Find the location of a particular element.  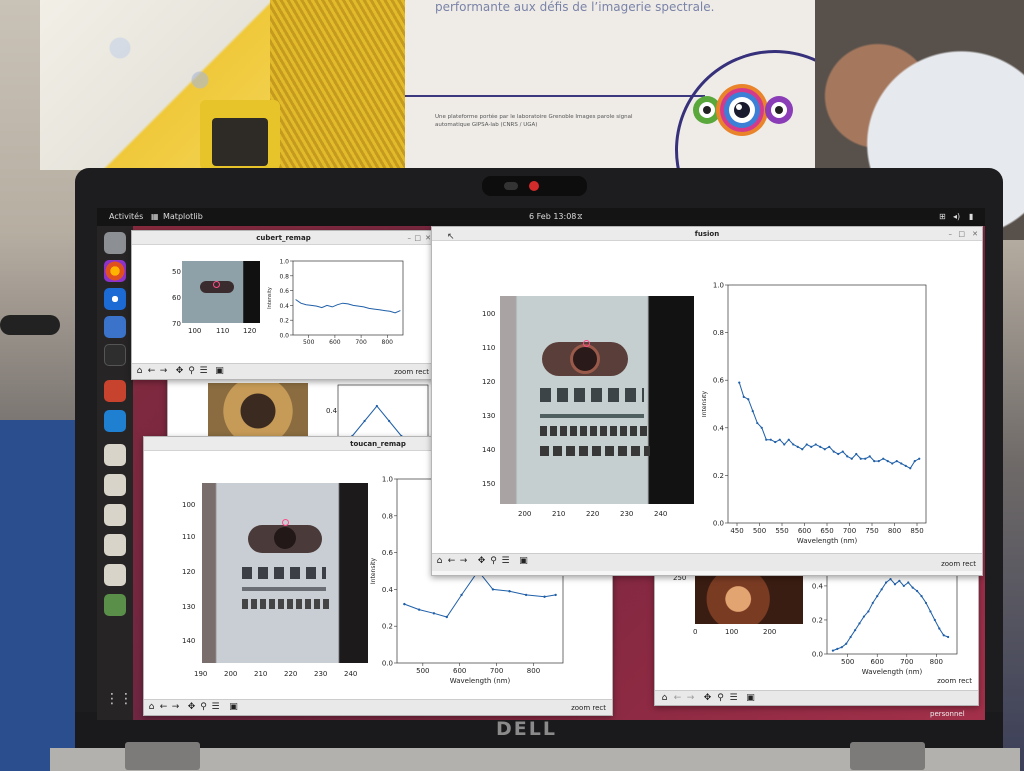

show-apps-icon: ⋮⋮ is located at coordinates (119, 701).